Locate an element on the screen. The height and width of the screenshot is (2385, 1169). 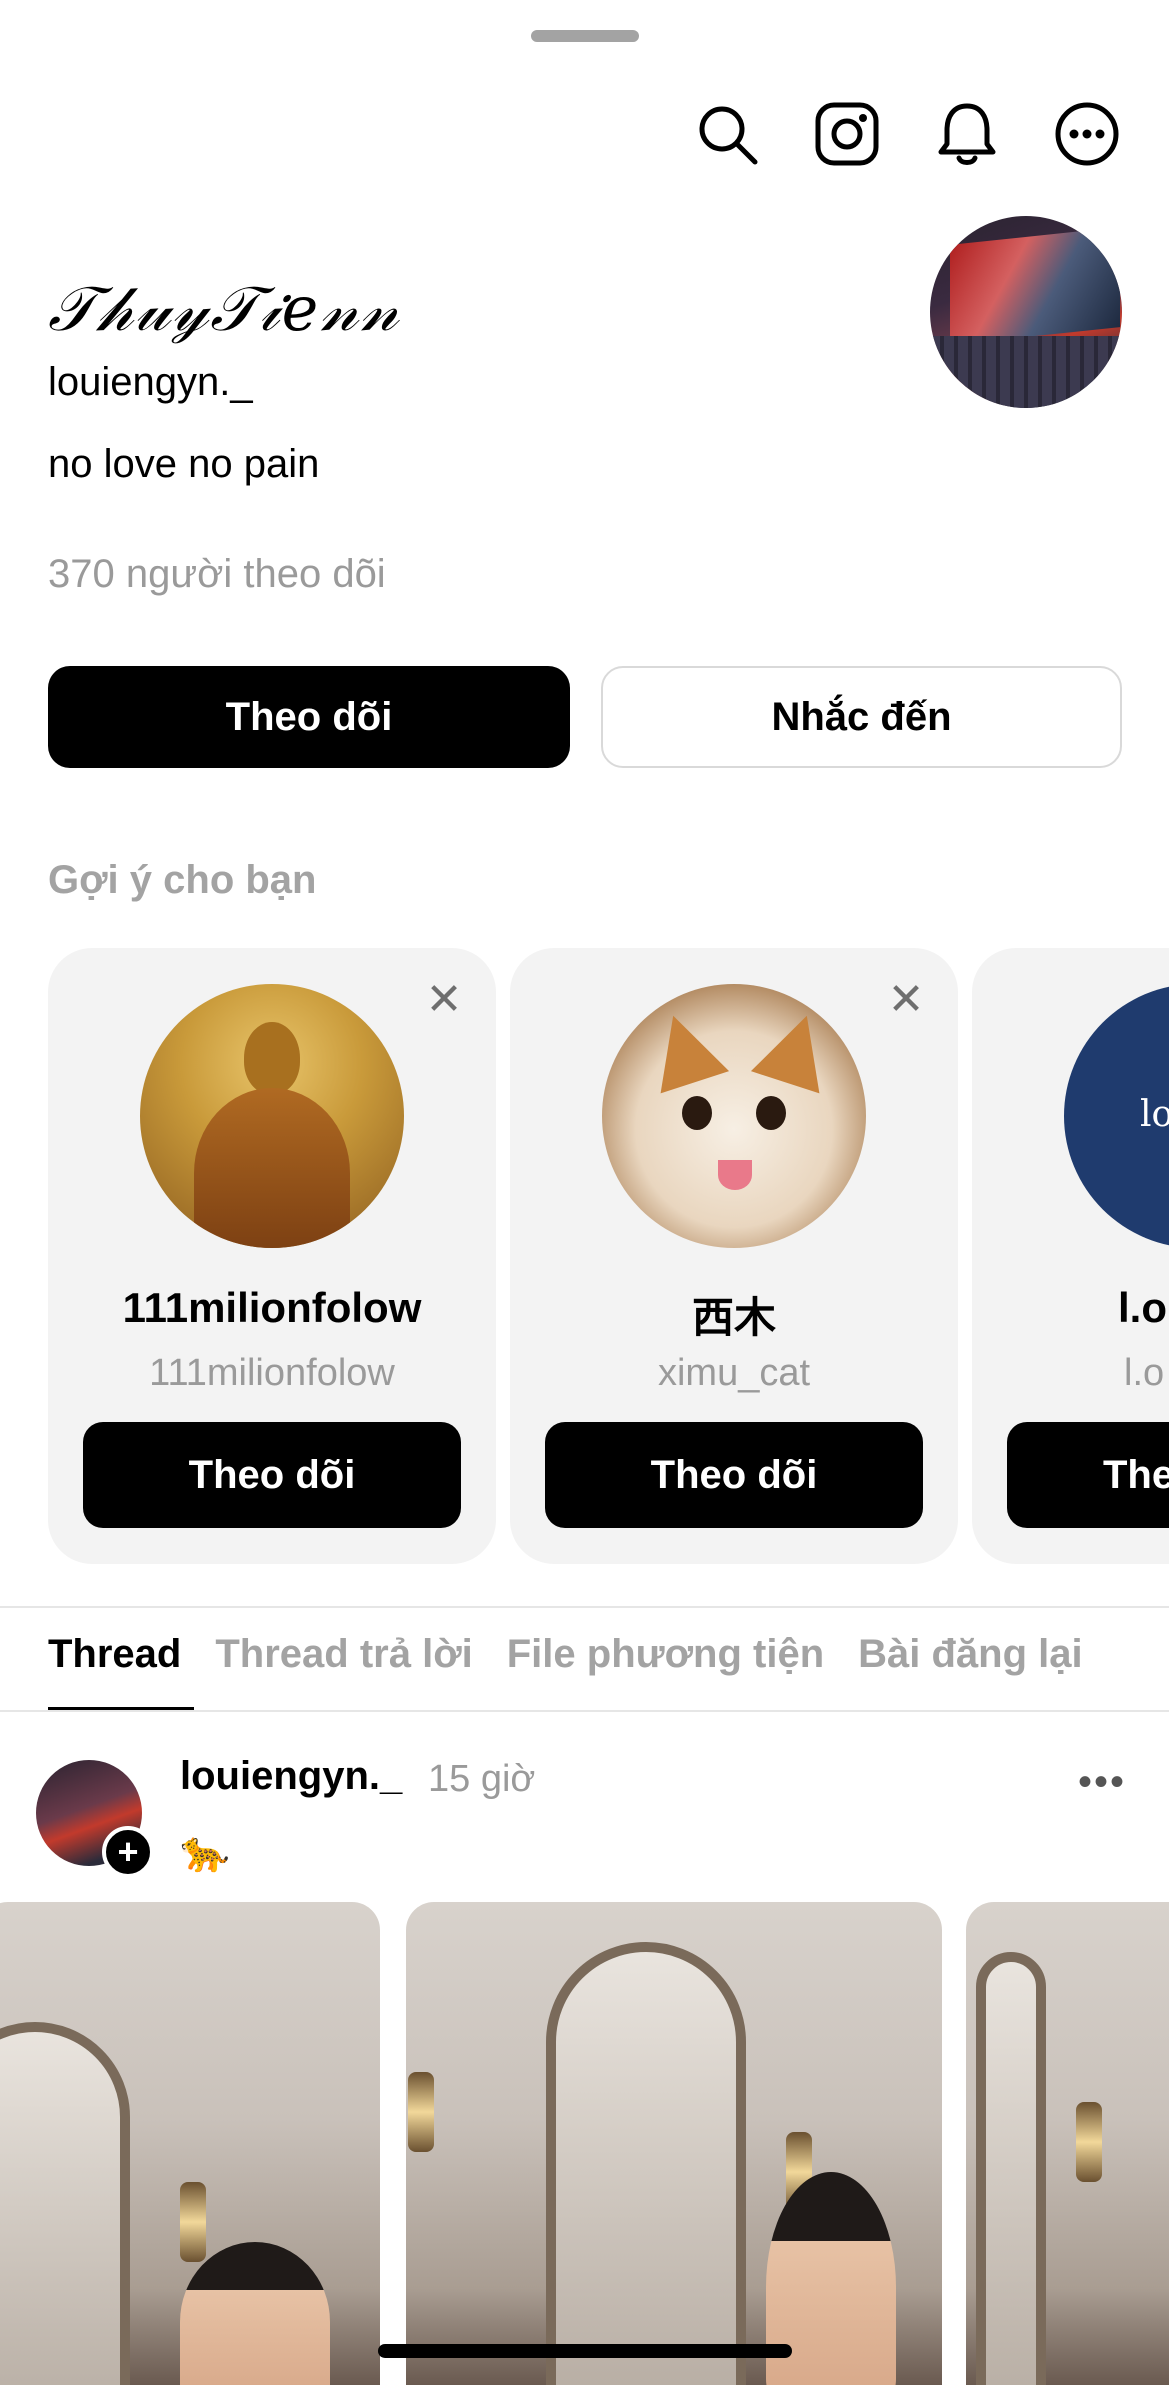
follow-plus-icon: + is located at coordinates (128, 1852).